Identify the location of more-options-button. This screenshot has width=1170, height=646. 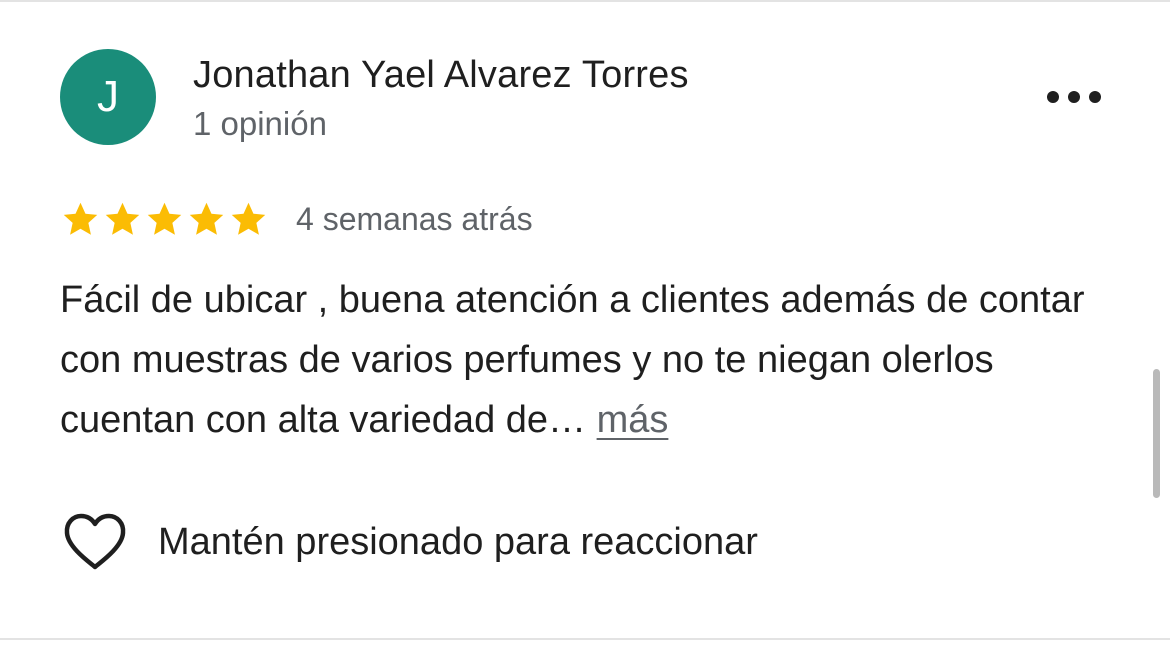
(1074, 97).